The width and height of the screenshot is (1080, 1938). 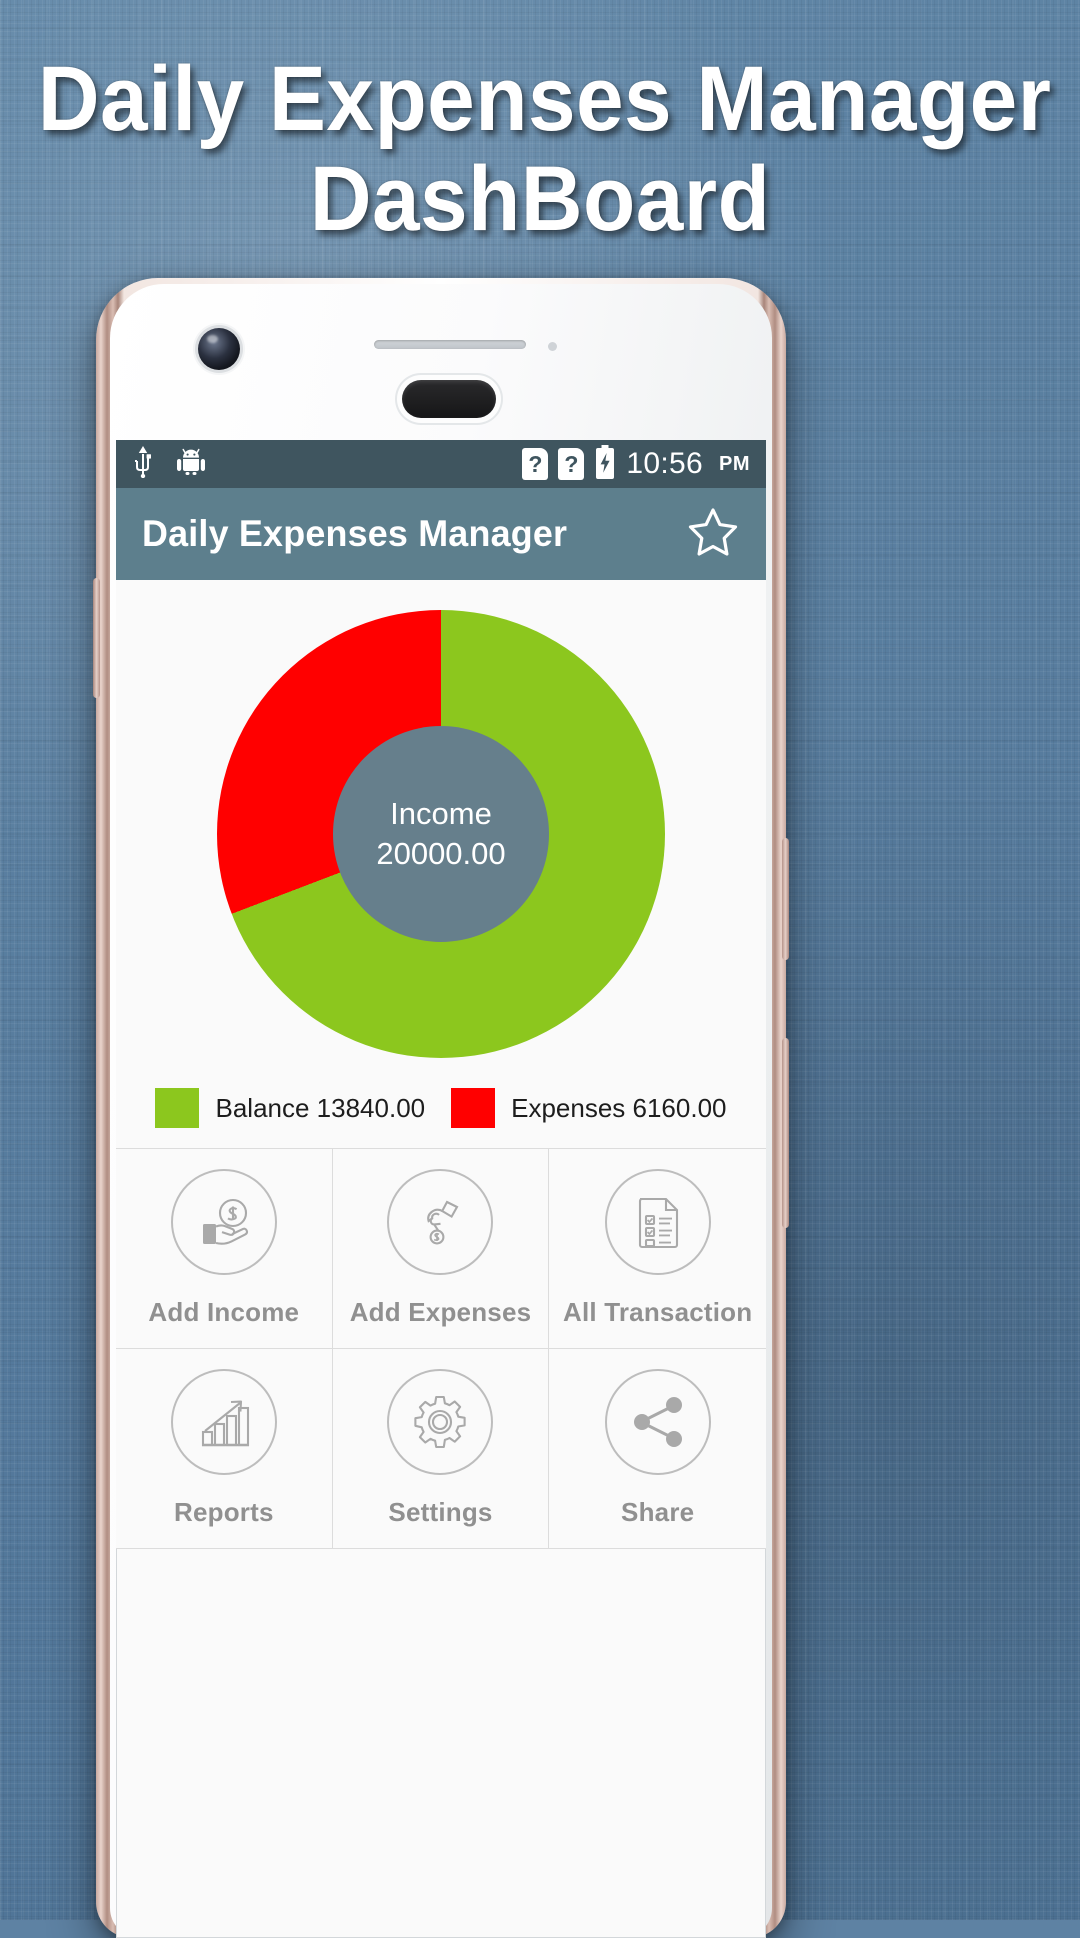 I want to click on grid-item-add-income: Add Income, so click(x=224, y=1249).